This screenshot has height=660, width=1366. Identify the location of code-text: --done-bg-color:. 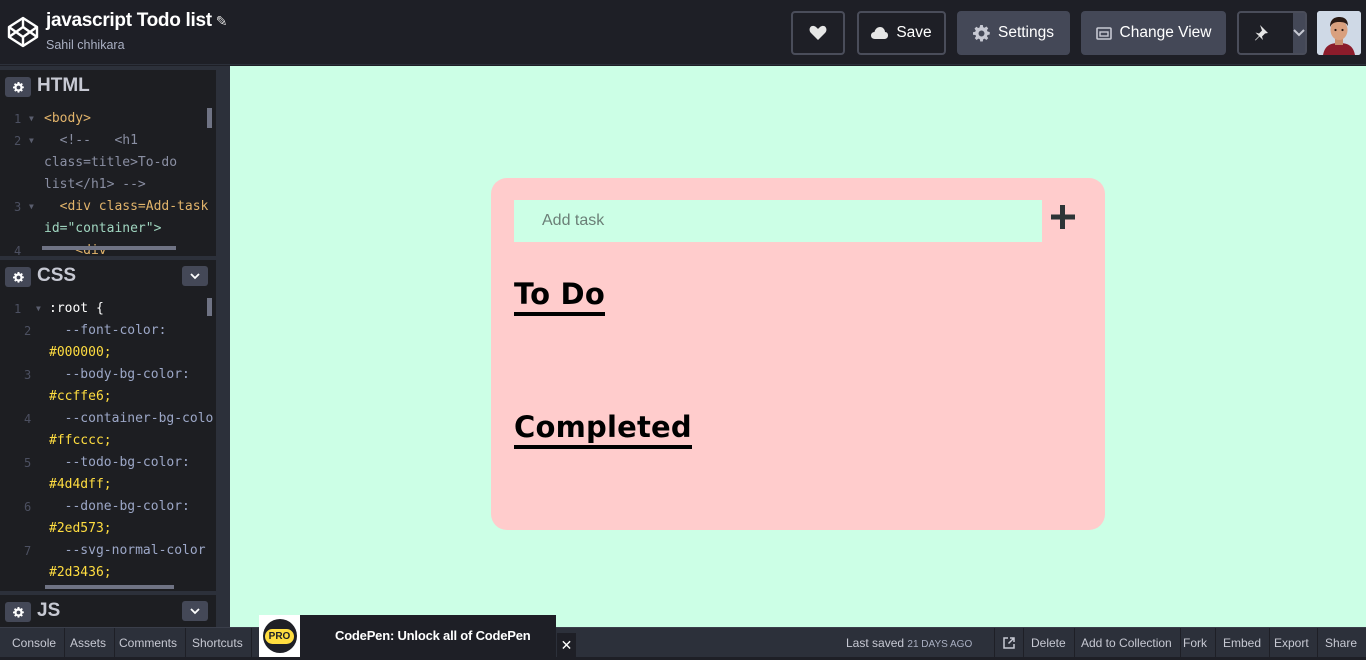
(119, 506).